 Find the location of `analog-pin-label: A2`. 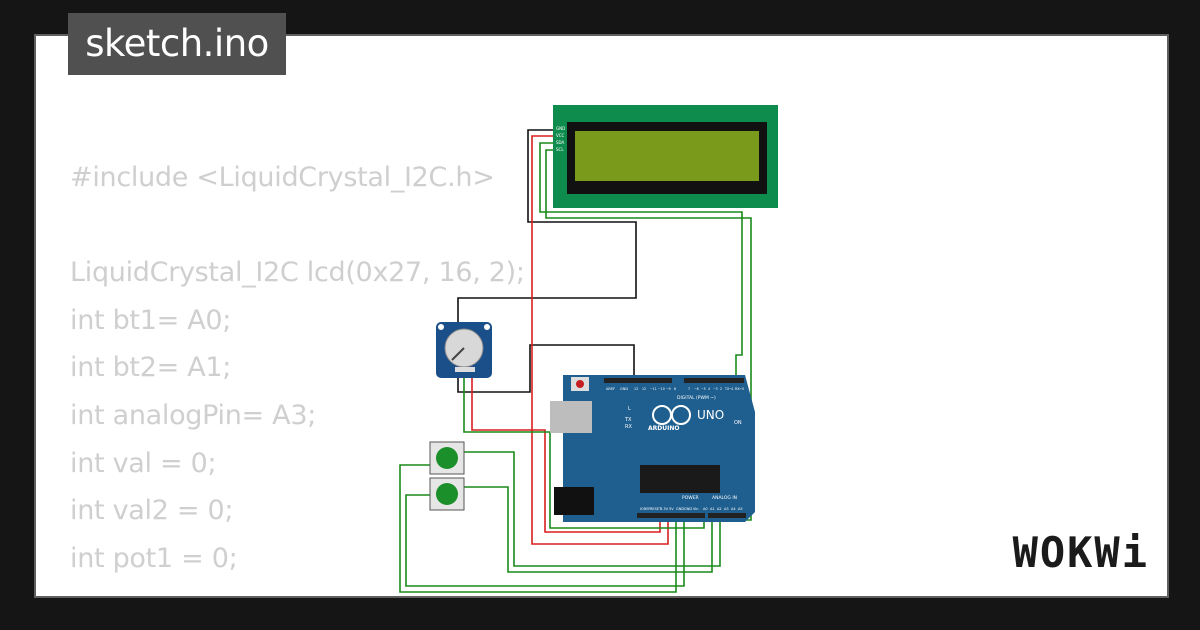

analog-pin-label: A2 is located at coordinates (719, 509).